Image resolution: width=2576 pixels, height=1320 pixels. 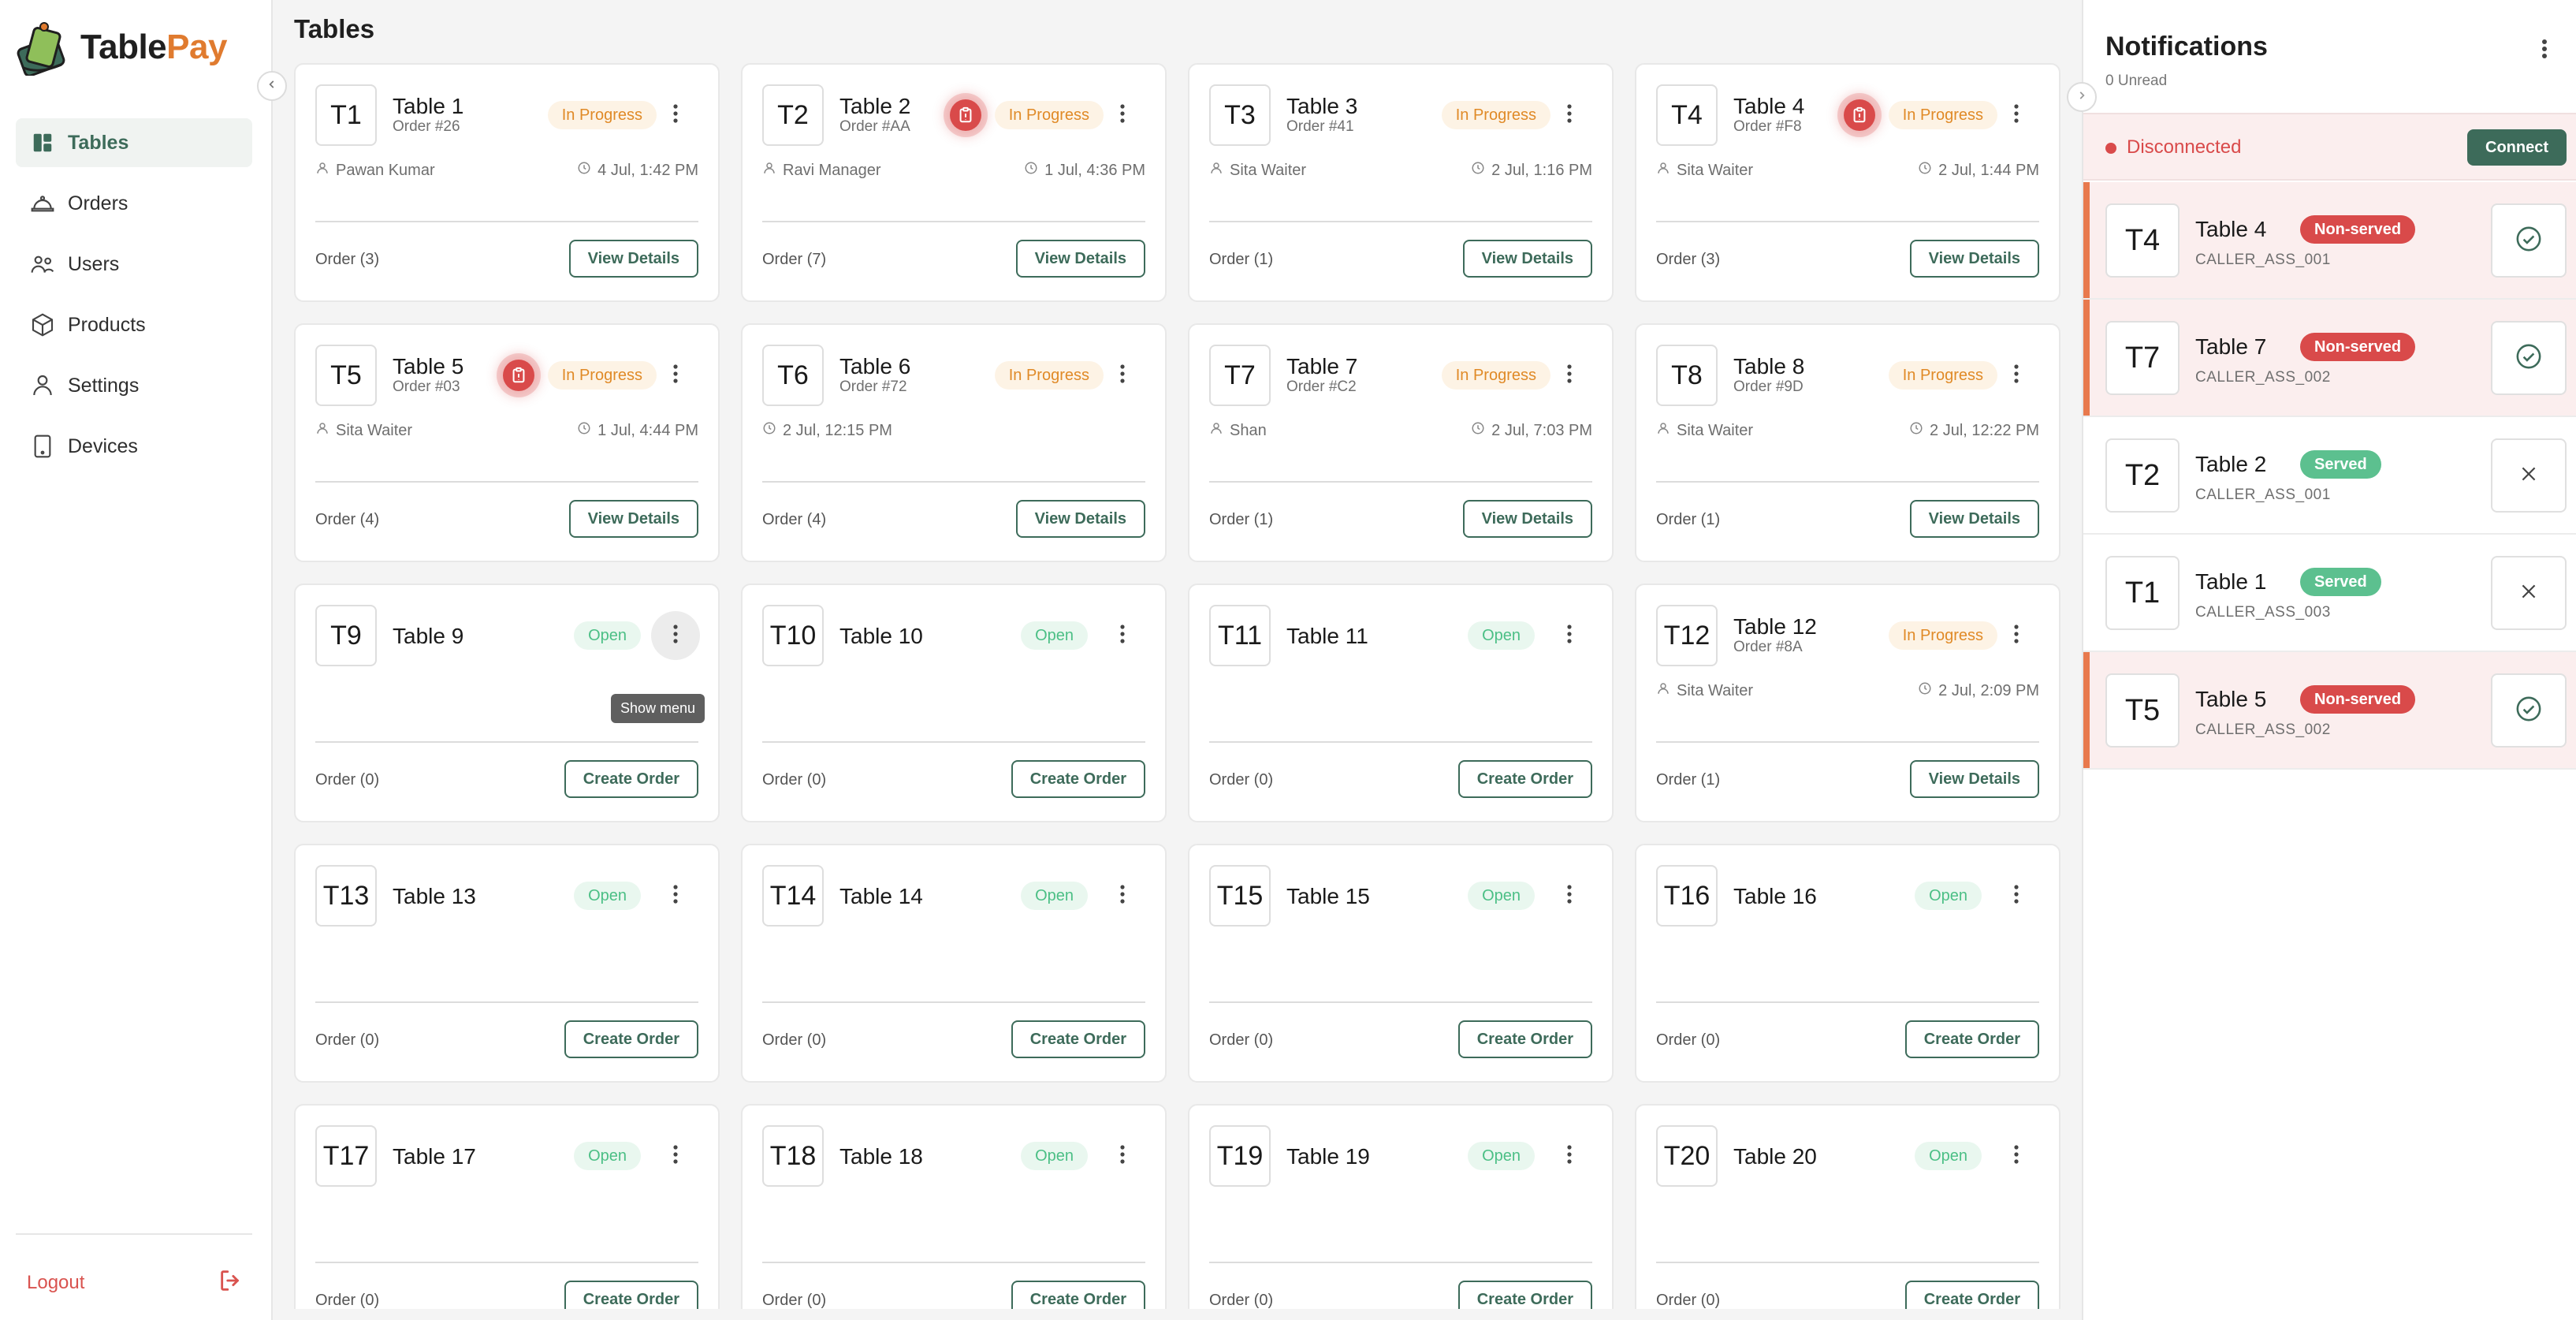 What do you see at coordinates (507, 963) in the screenshot?
I see `table-card: T13 Table 13 Open Order (0) Create Order` at bounding box center [507, 963].